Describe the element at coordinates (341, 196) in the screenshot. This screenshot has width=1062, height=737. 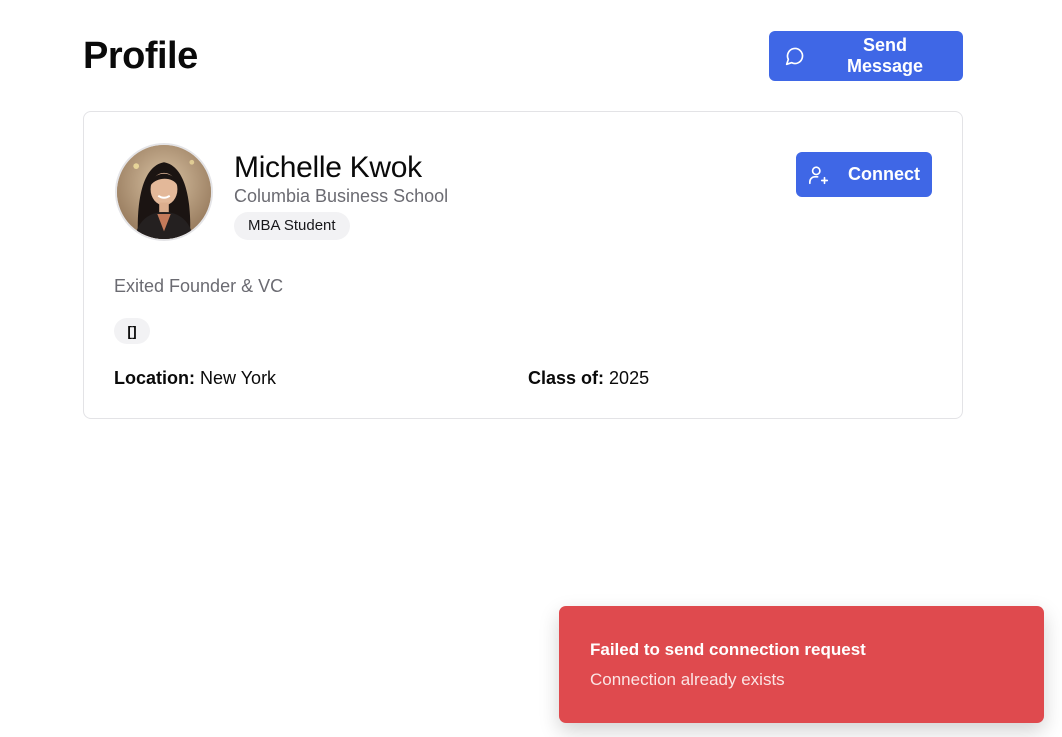
I see `profile-school: Columbia Business School` at that location.